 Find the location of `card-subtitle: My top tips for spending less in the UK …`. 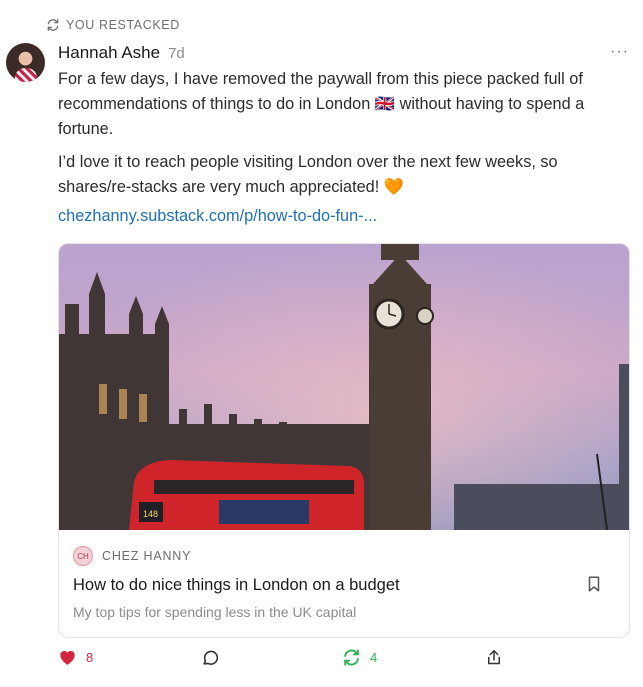

card-subtitle: My top tips for spending less in the UK … is located at coordinates (215, 612).